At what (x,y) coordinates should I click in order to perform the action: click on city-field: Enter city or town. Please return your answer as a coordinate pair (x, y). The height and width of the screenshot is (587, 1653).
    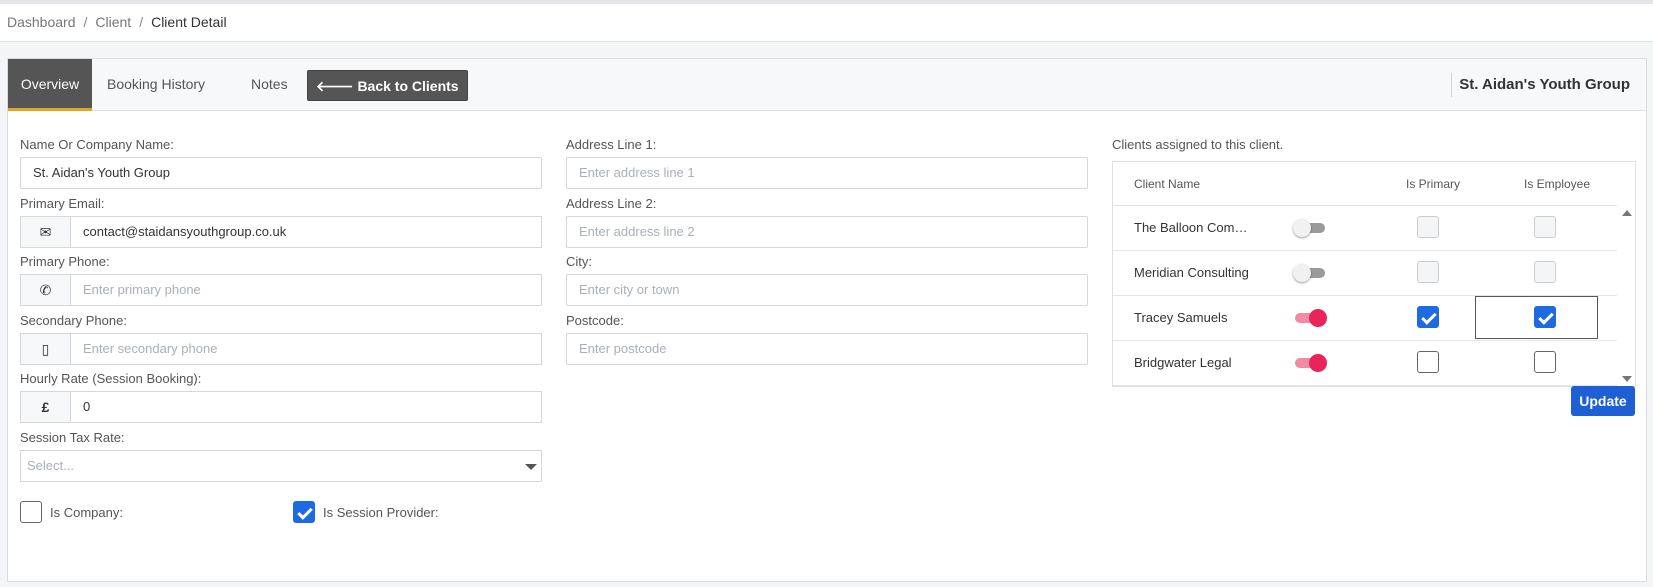
    Looking at the image, I should click on (827, 290).